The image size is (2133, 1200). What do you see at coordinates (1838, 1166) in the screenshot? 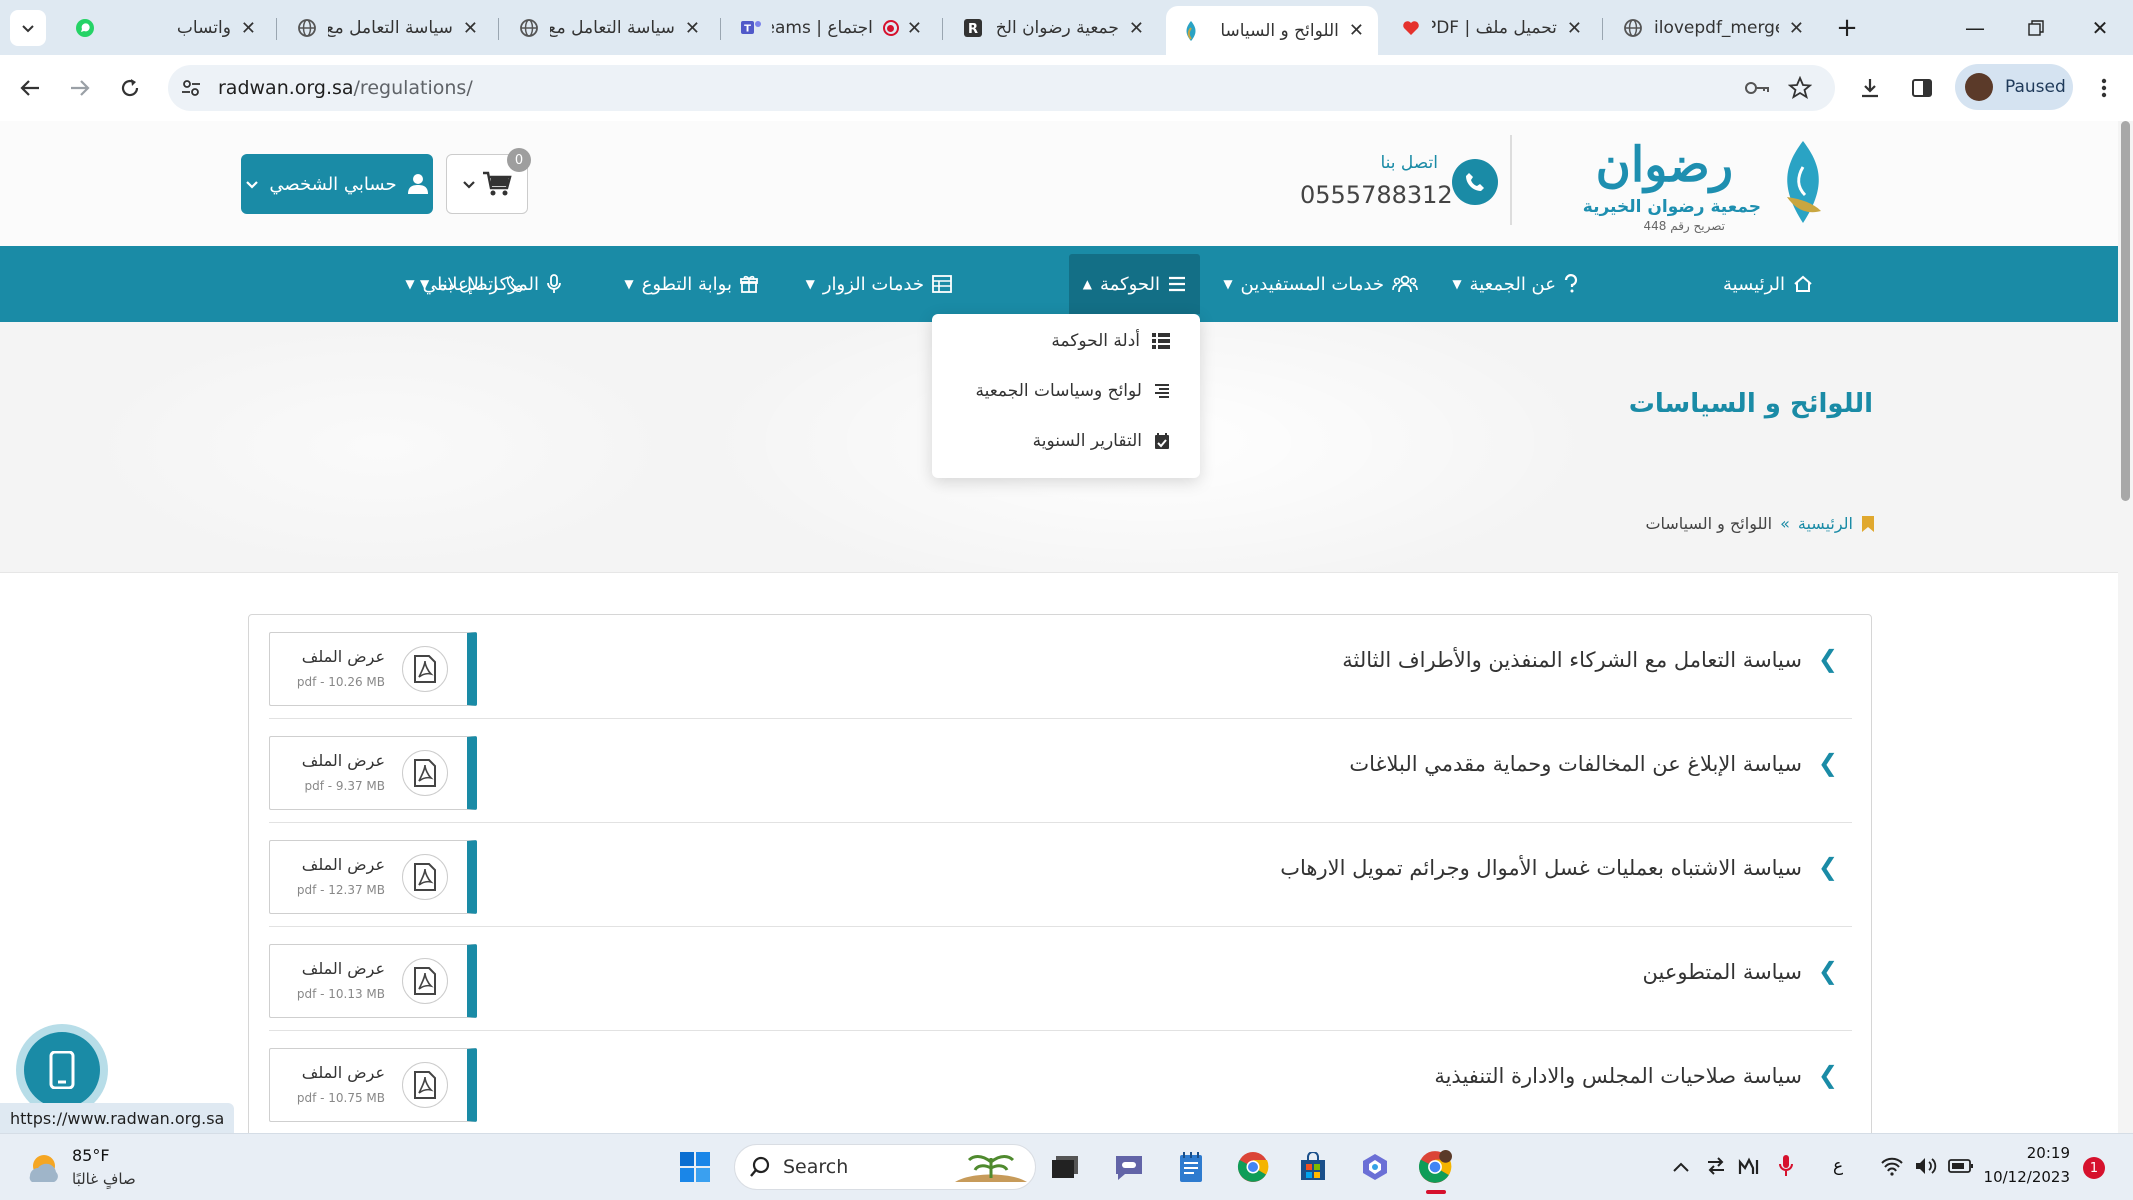
I see `input-language: ع` at bounding box center [1838, 1166].